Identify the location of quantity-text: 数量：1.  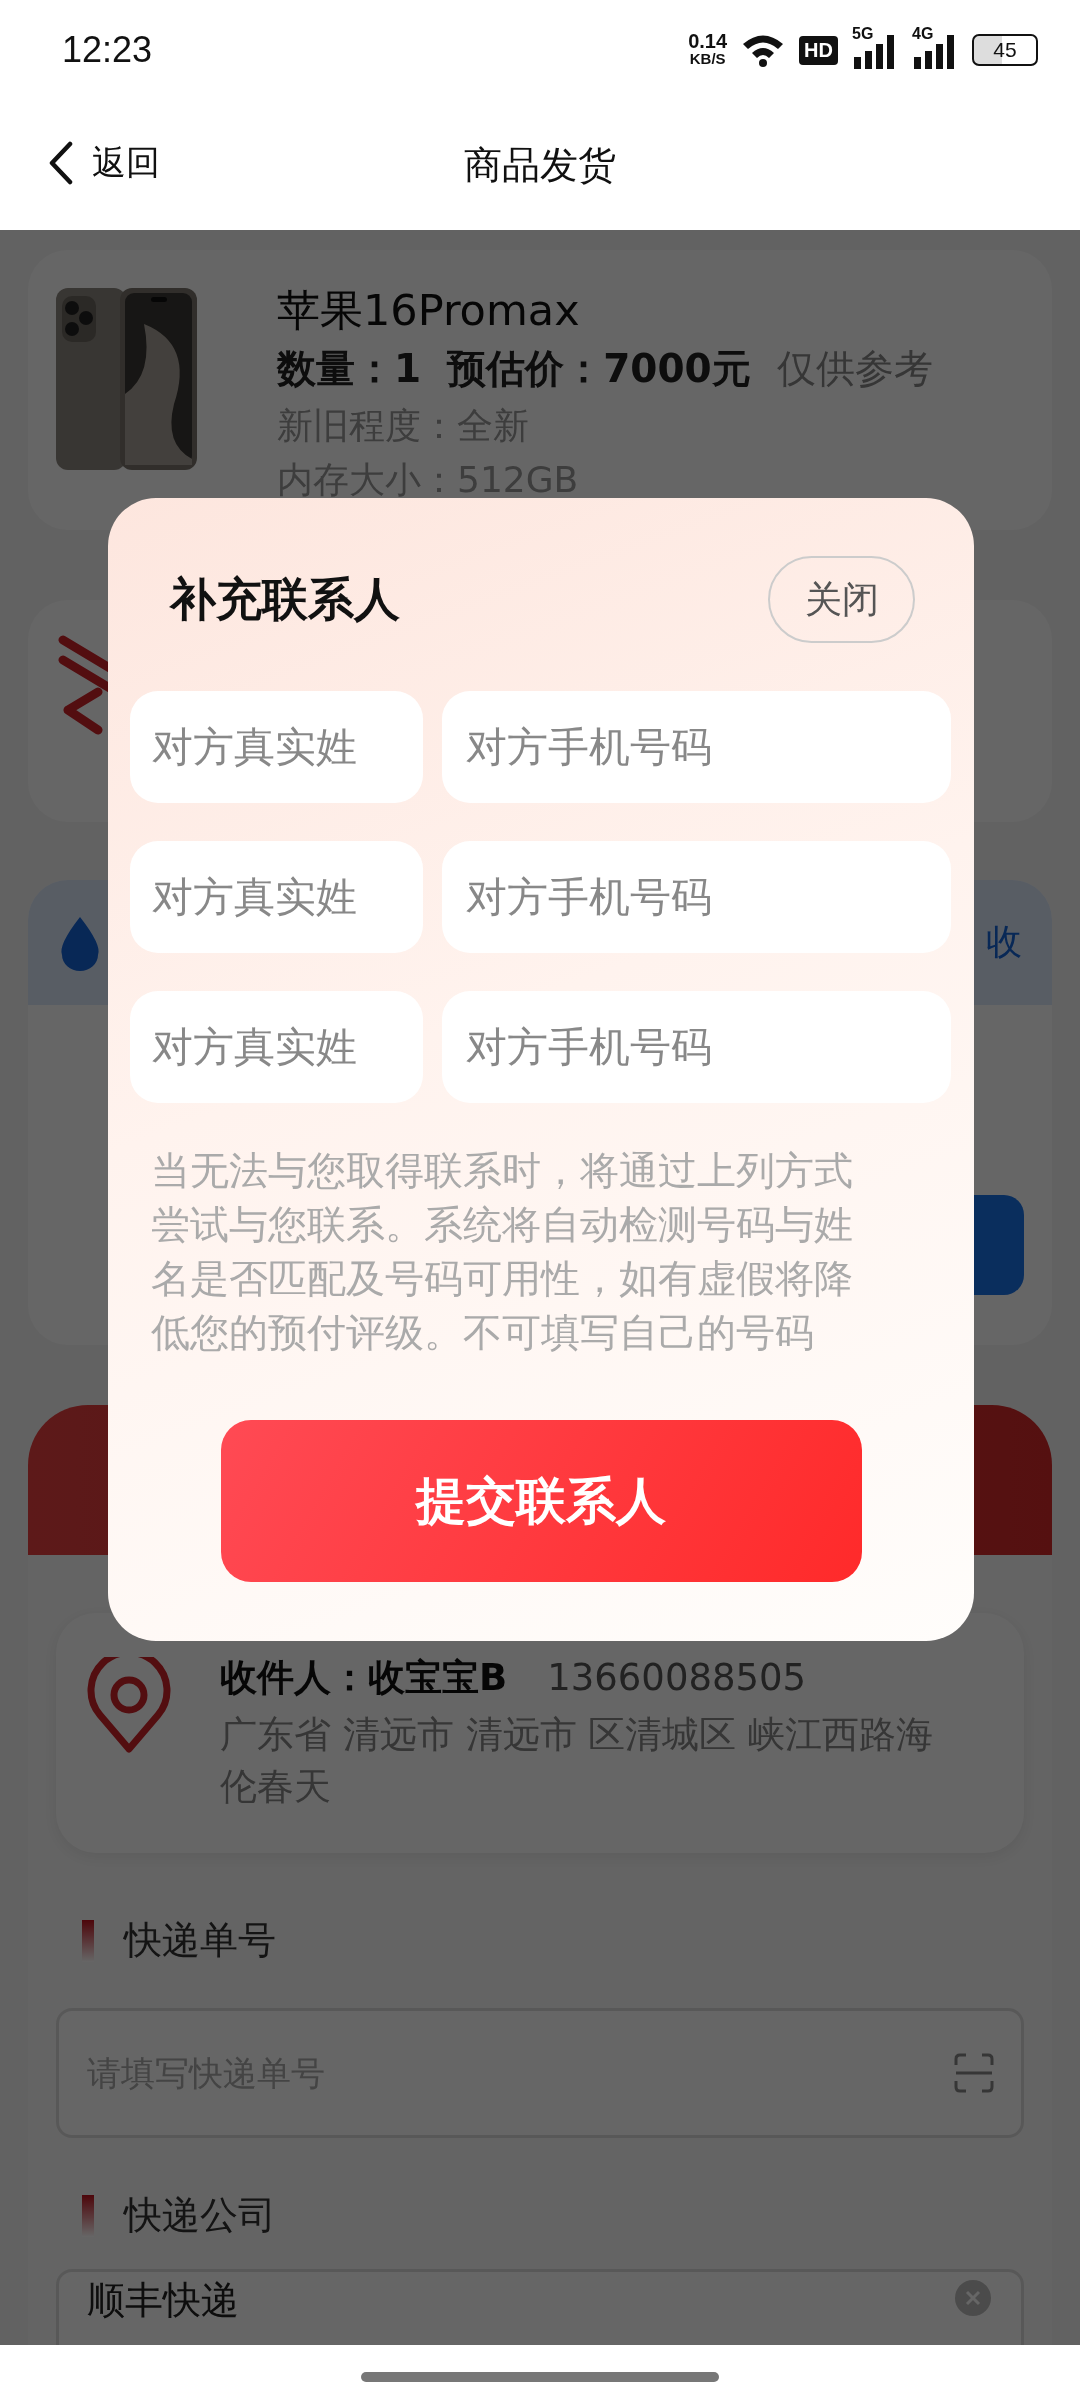
(349, 369).